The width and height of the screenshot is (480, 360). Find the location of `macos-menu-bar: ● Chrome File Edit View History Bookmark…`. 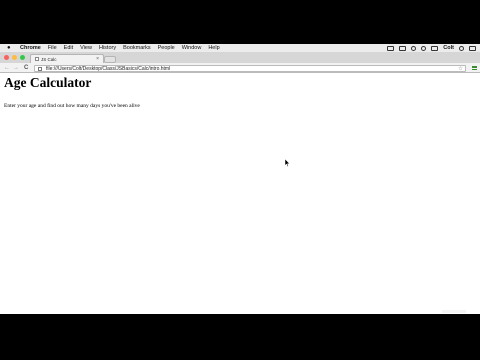

macos-menu-bar: ● Chrome File Edit View History Bookmark… is located at coordinates (240, 48).